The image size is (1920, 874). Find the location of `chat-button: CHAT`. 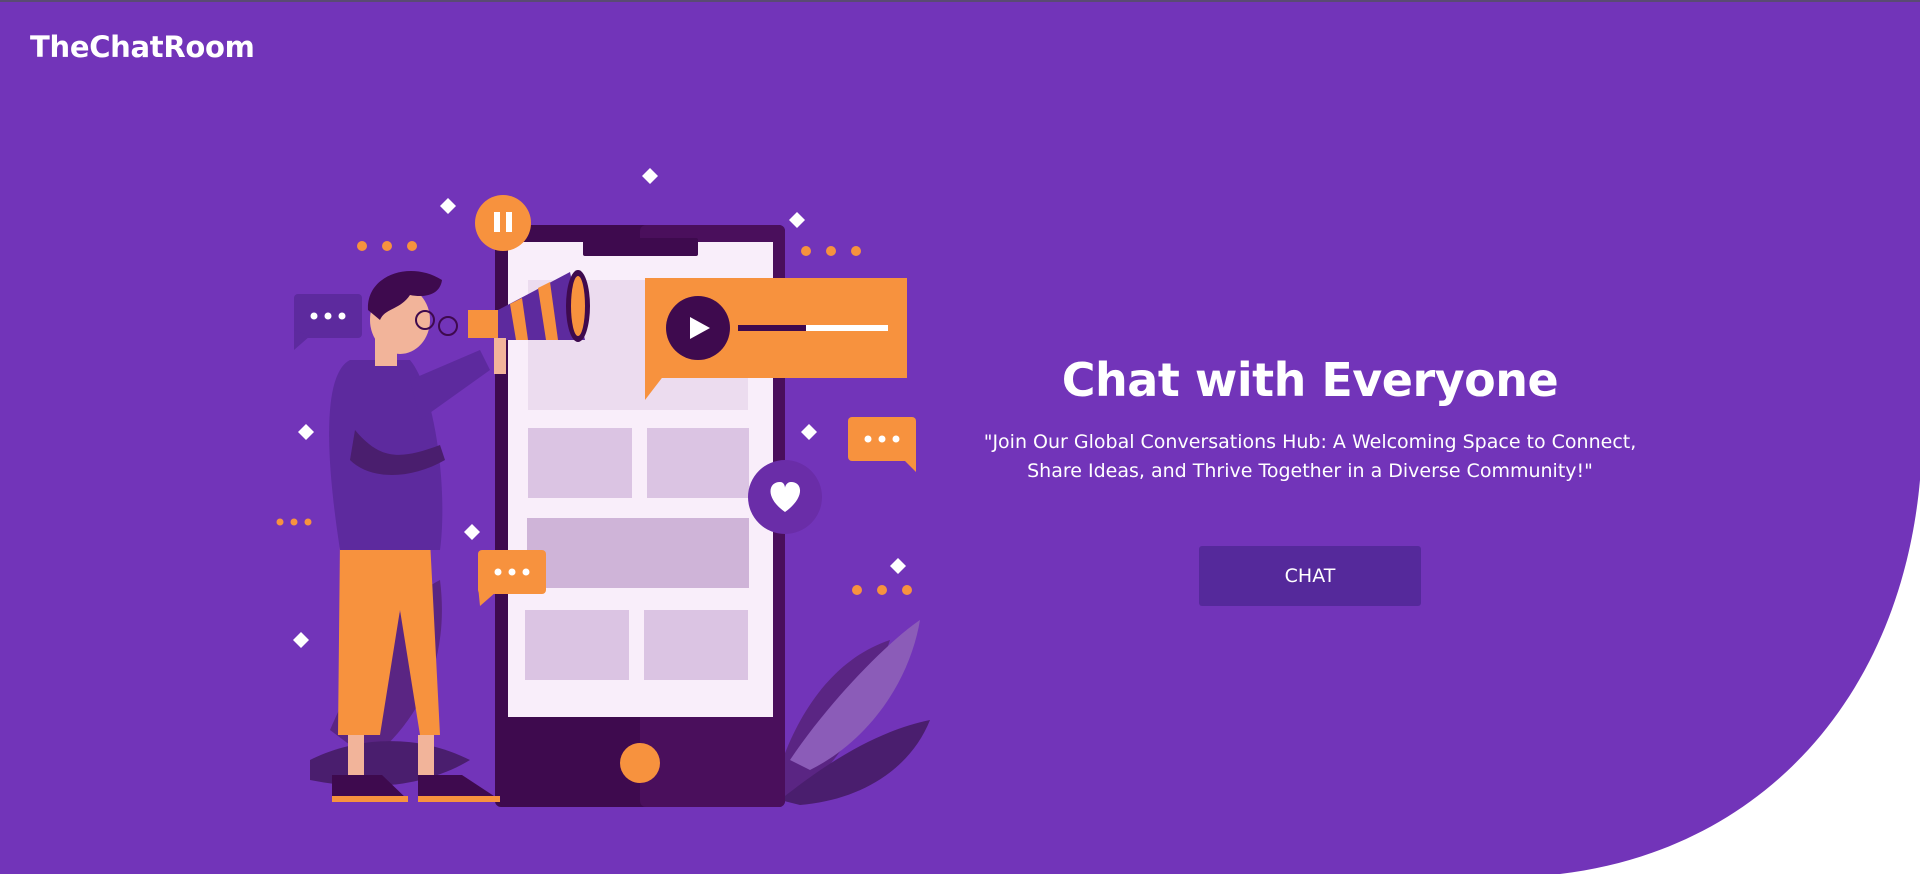

chat-button: CHAT is located at coordinates (1310, 576).